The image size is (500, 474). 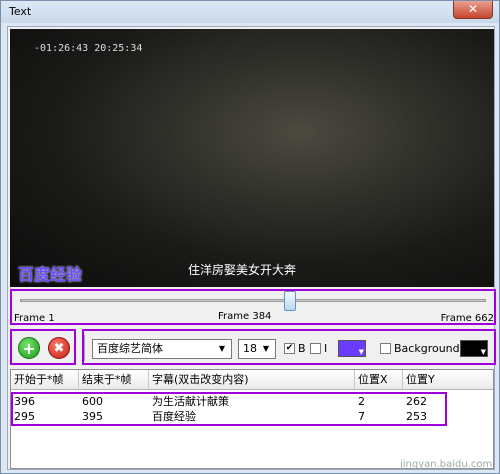 I want to click on frame-start-label: Frame 1, so click(x=34, y=318).